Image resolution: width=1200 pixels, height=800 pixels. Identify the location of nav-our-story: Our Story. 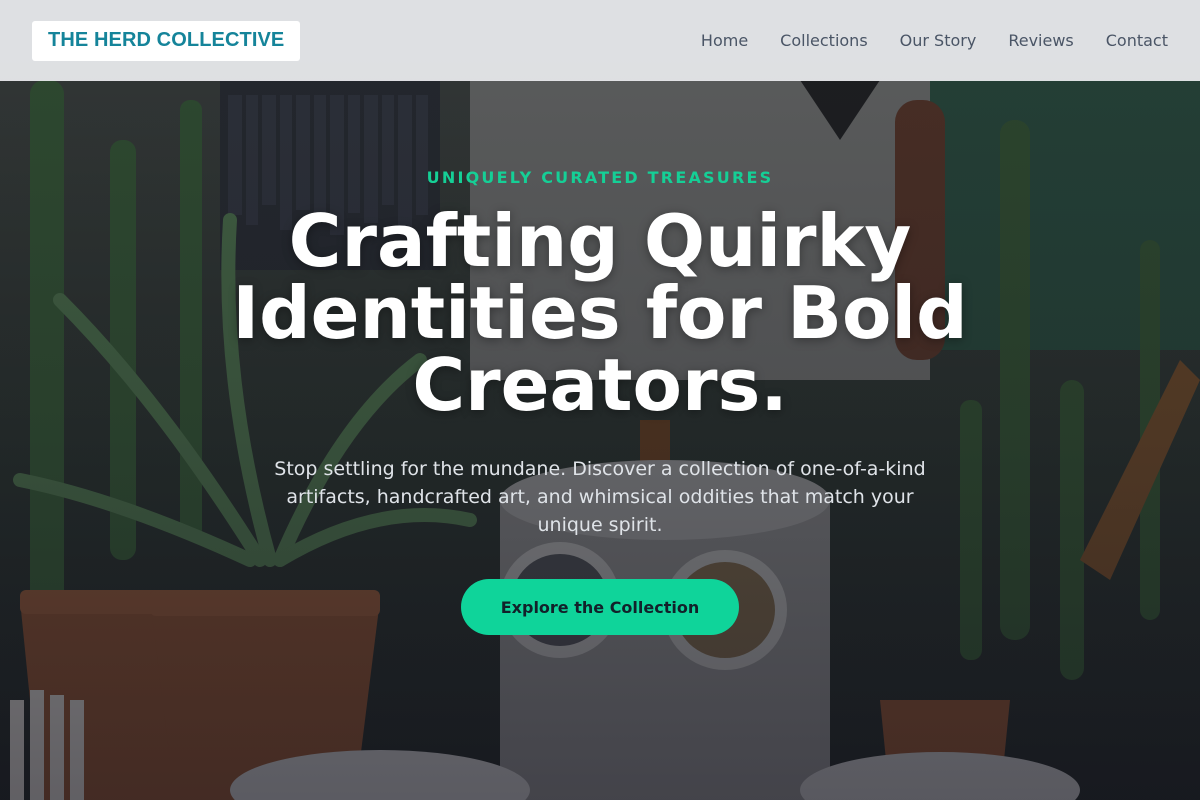
(938, 40).